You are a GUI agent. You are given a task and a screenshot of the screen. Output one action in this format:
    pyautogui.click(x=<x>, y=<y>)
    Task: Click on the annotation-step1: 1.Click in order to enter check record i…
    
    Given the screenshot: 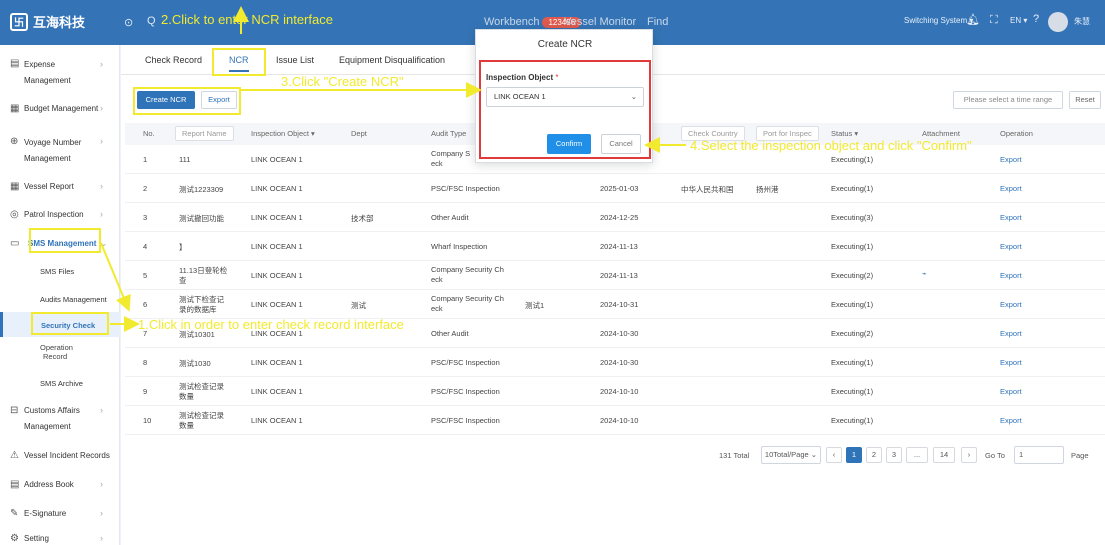 What is the action you would take?
    pyautogui.click(x=271, y=324)
    